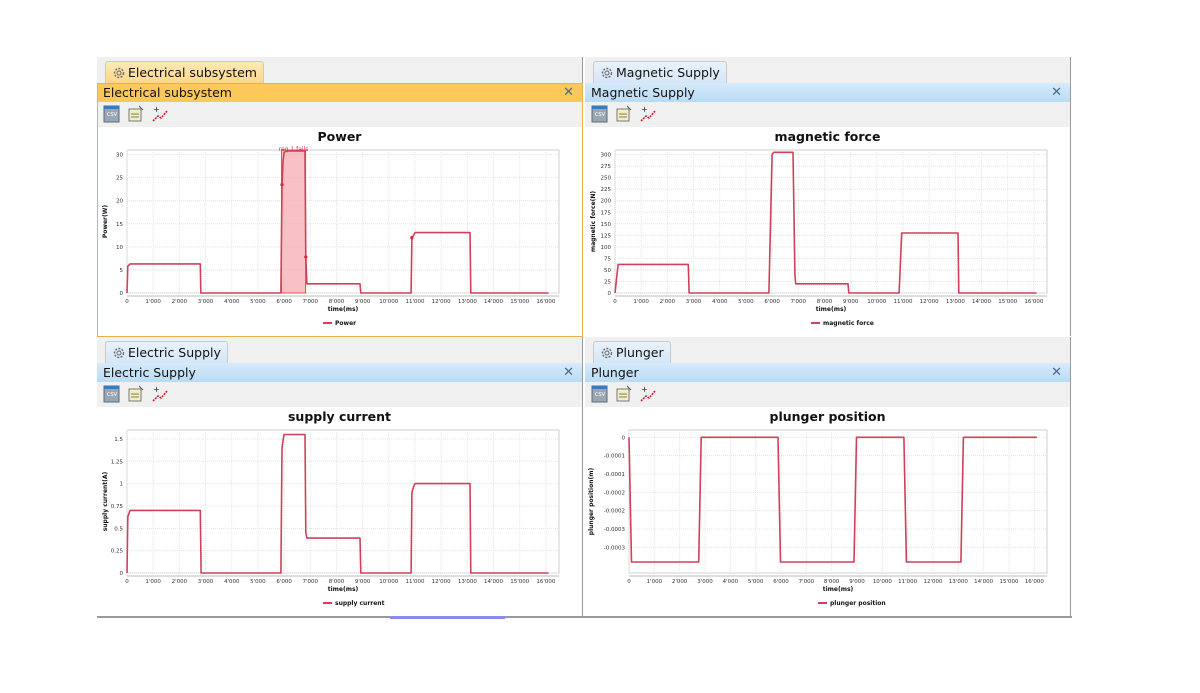 Image resolution: width=1200 pixels, height=693 pixels. I want to click on y-tick-label: 150, so click(606, 225).